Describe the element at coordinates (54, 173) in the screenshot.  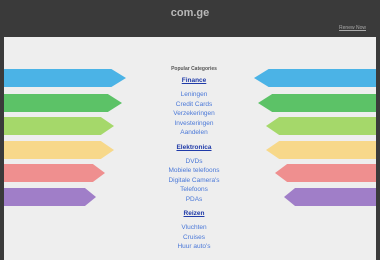
I see `left-band-red` at that location.